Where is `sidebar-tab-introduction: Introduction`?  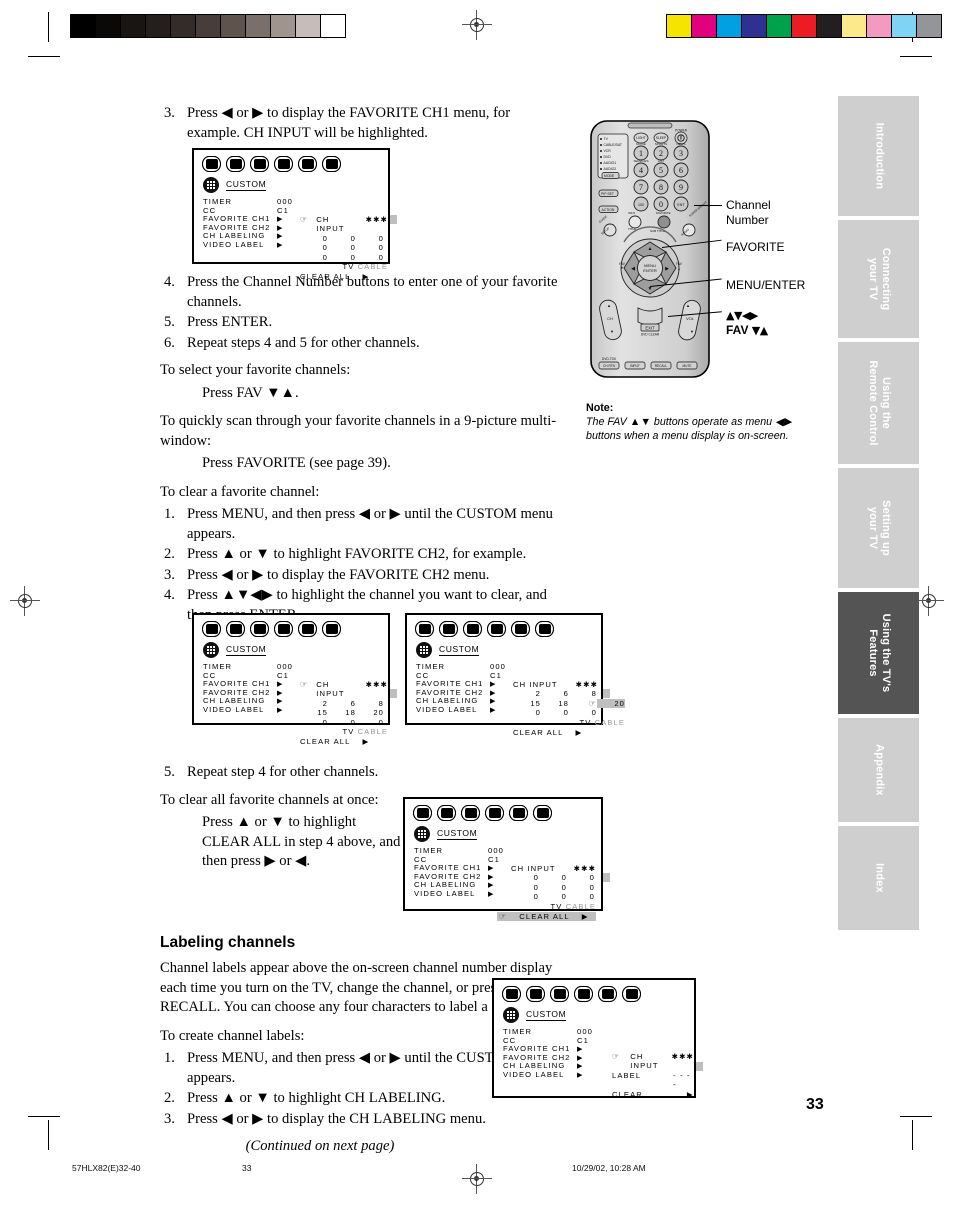 sidebar-tab-introduction: Introduction is located at coordinates (878, 156).